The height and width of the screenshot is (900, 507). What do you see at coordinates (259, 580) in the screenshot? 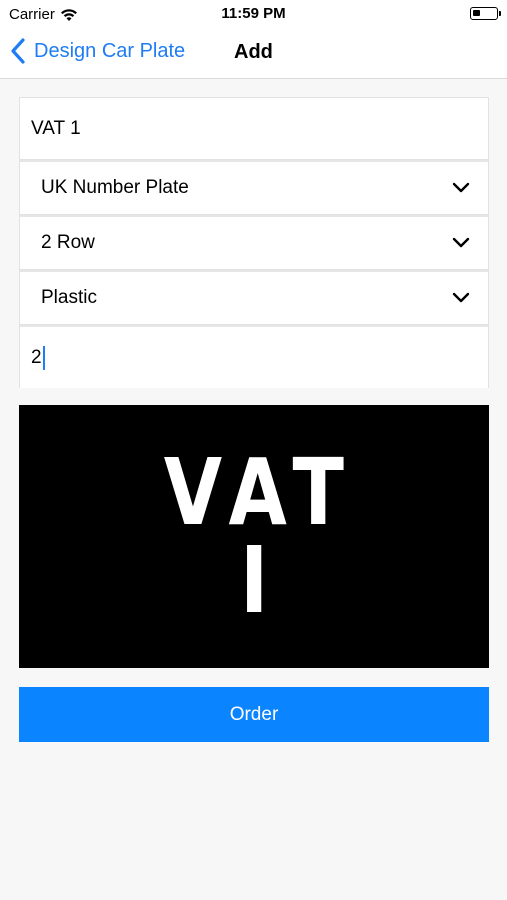
I see `plate-preview-line-2: I` at bounding box center [259, 580].